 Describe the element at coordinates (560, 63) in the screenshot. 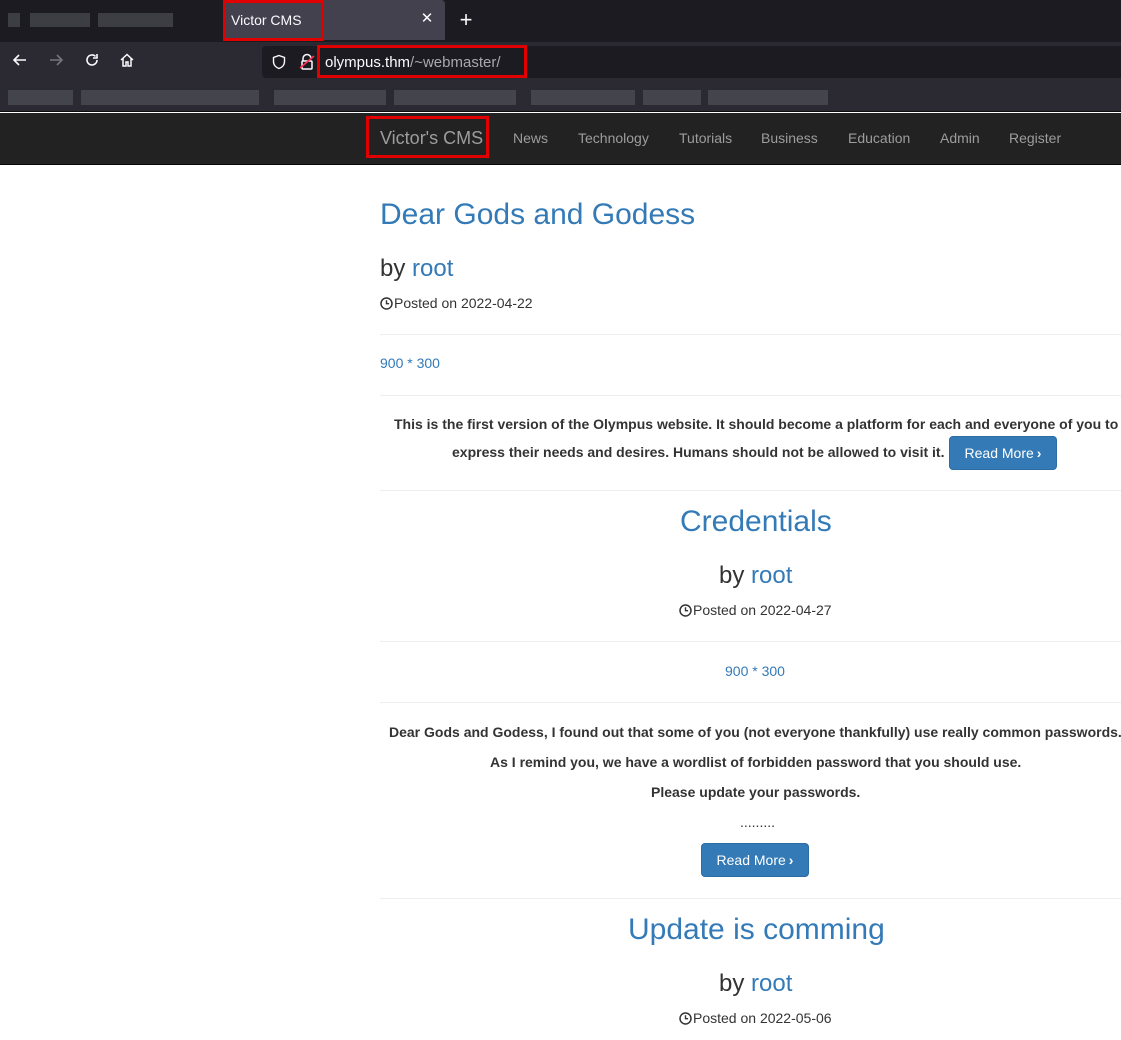

I see `browser-toolbar: olympus.thm/~webmaster/` at that location.